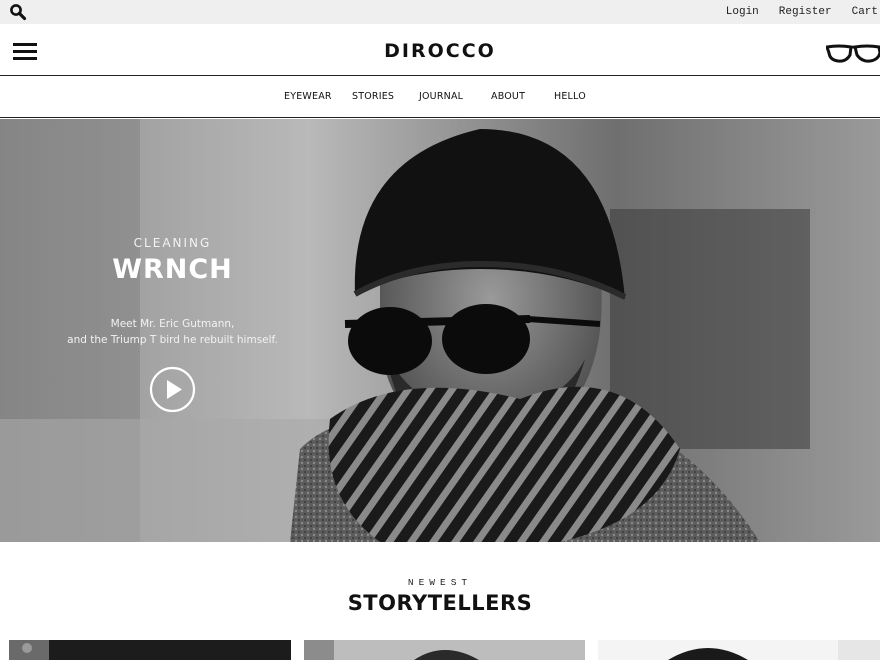 Image resolution: width=880 pixels, height=660 pixels. I want to click on site-logo: DIROCCO, so click(440, 51).